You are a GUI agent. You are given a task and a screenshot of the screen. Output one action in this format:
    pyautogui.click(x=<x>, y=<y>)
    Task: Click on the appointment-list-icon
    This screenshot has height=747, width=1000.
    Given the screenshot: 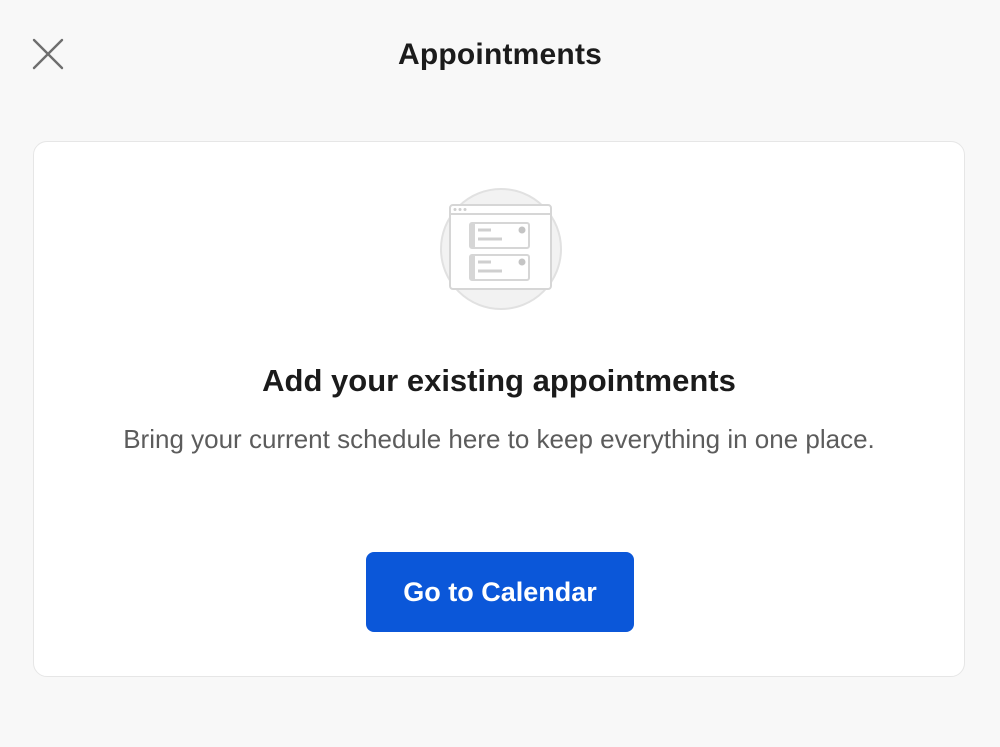 What is the action you would take?
    pyautogui.click(x=501, y=249)
    